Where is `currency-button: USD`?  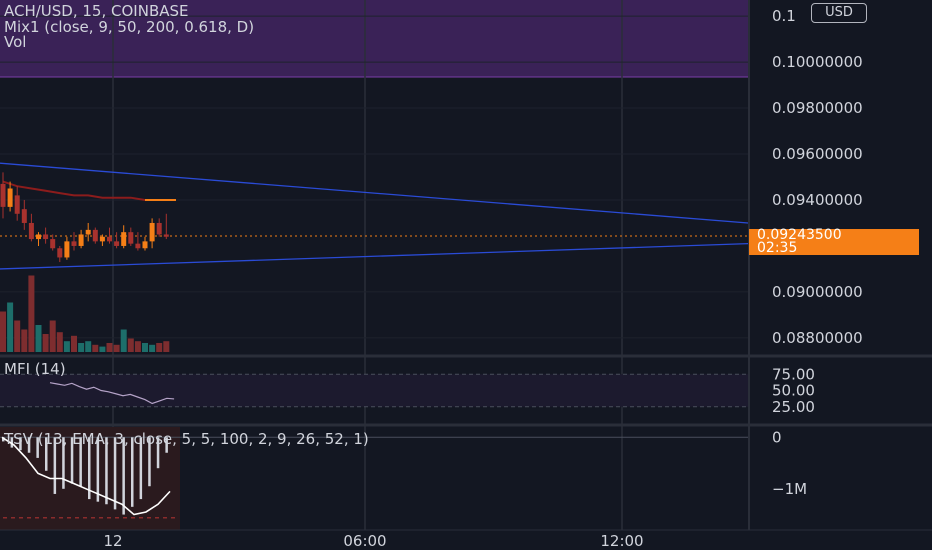 currency-button: USD is located at coordinates (839, 13).